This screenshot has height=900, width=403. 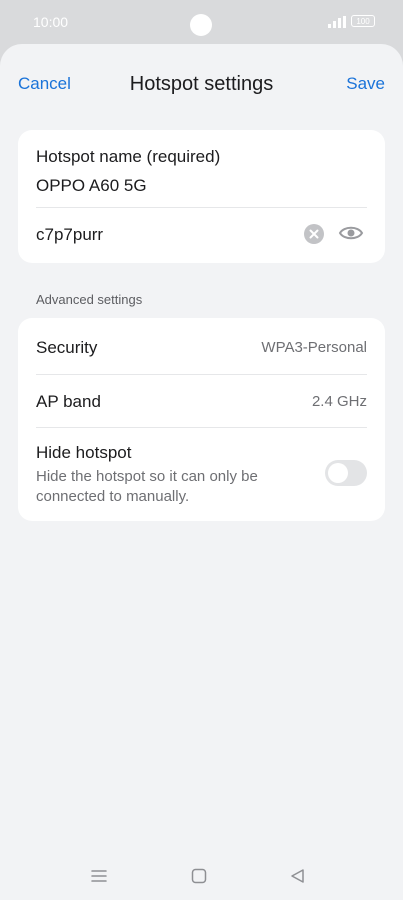 What do you see at coordinates (339, 401) in the screenshot?
I see `ap-band-value: 2.4 GHz` at bounding box center [339, 401].